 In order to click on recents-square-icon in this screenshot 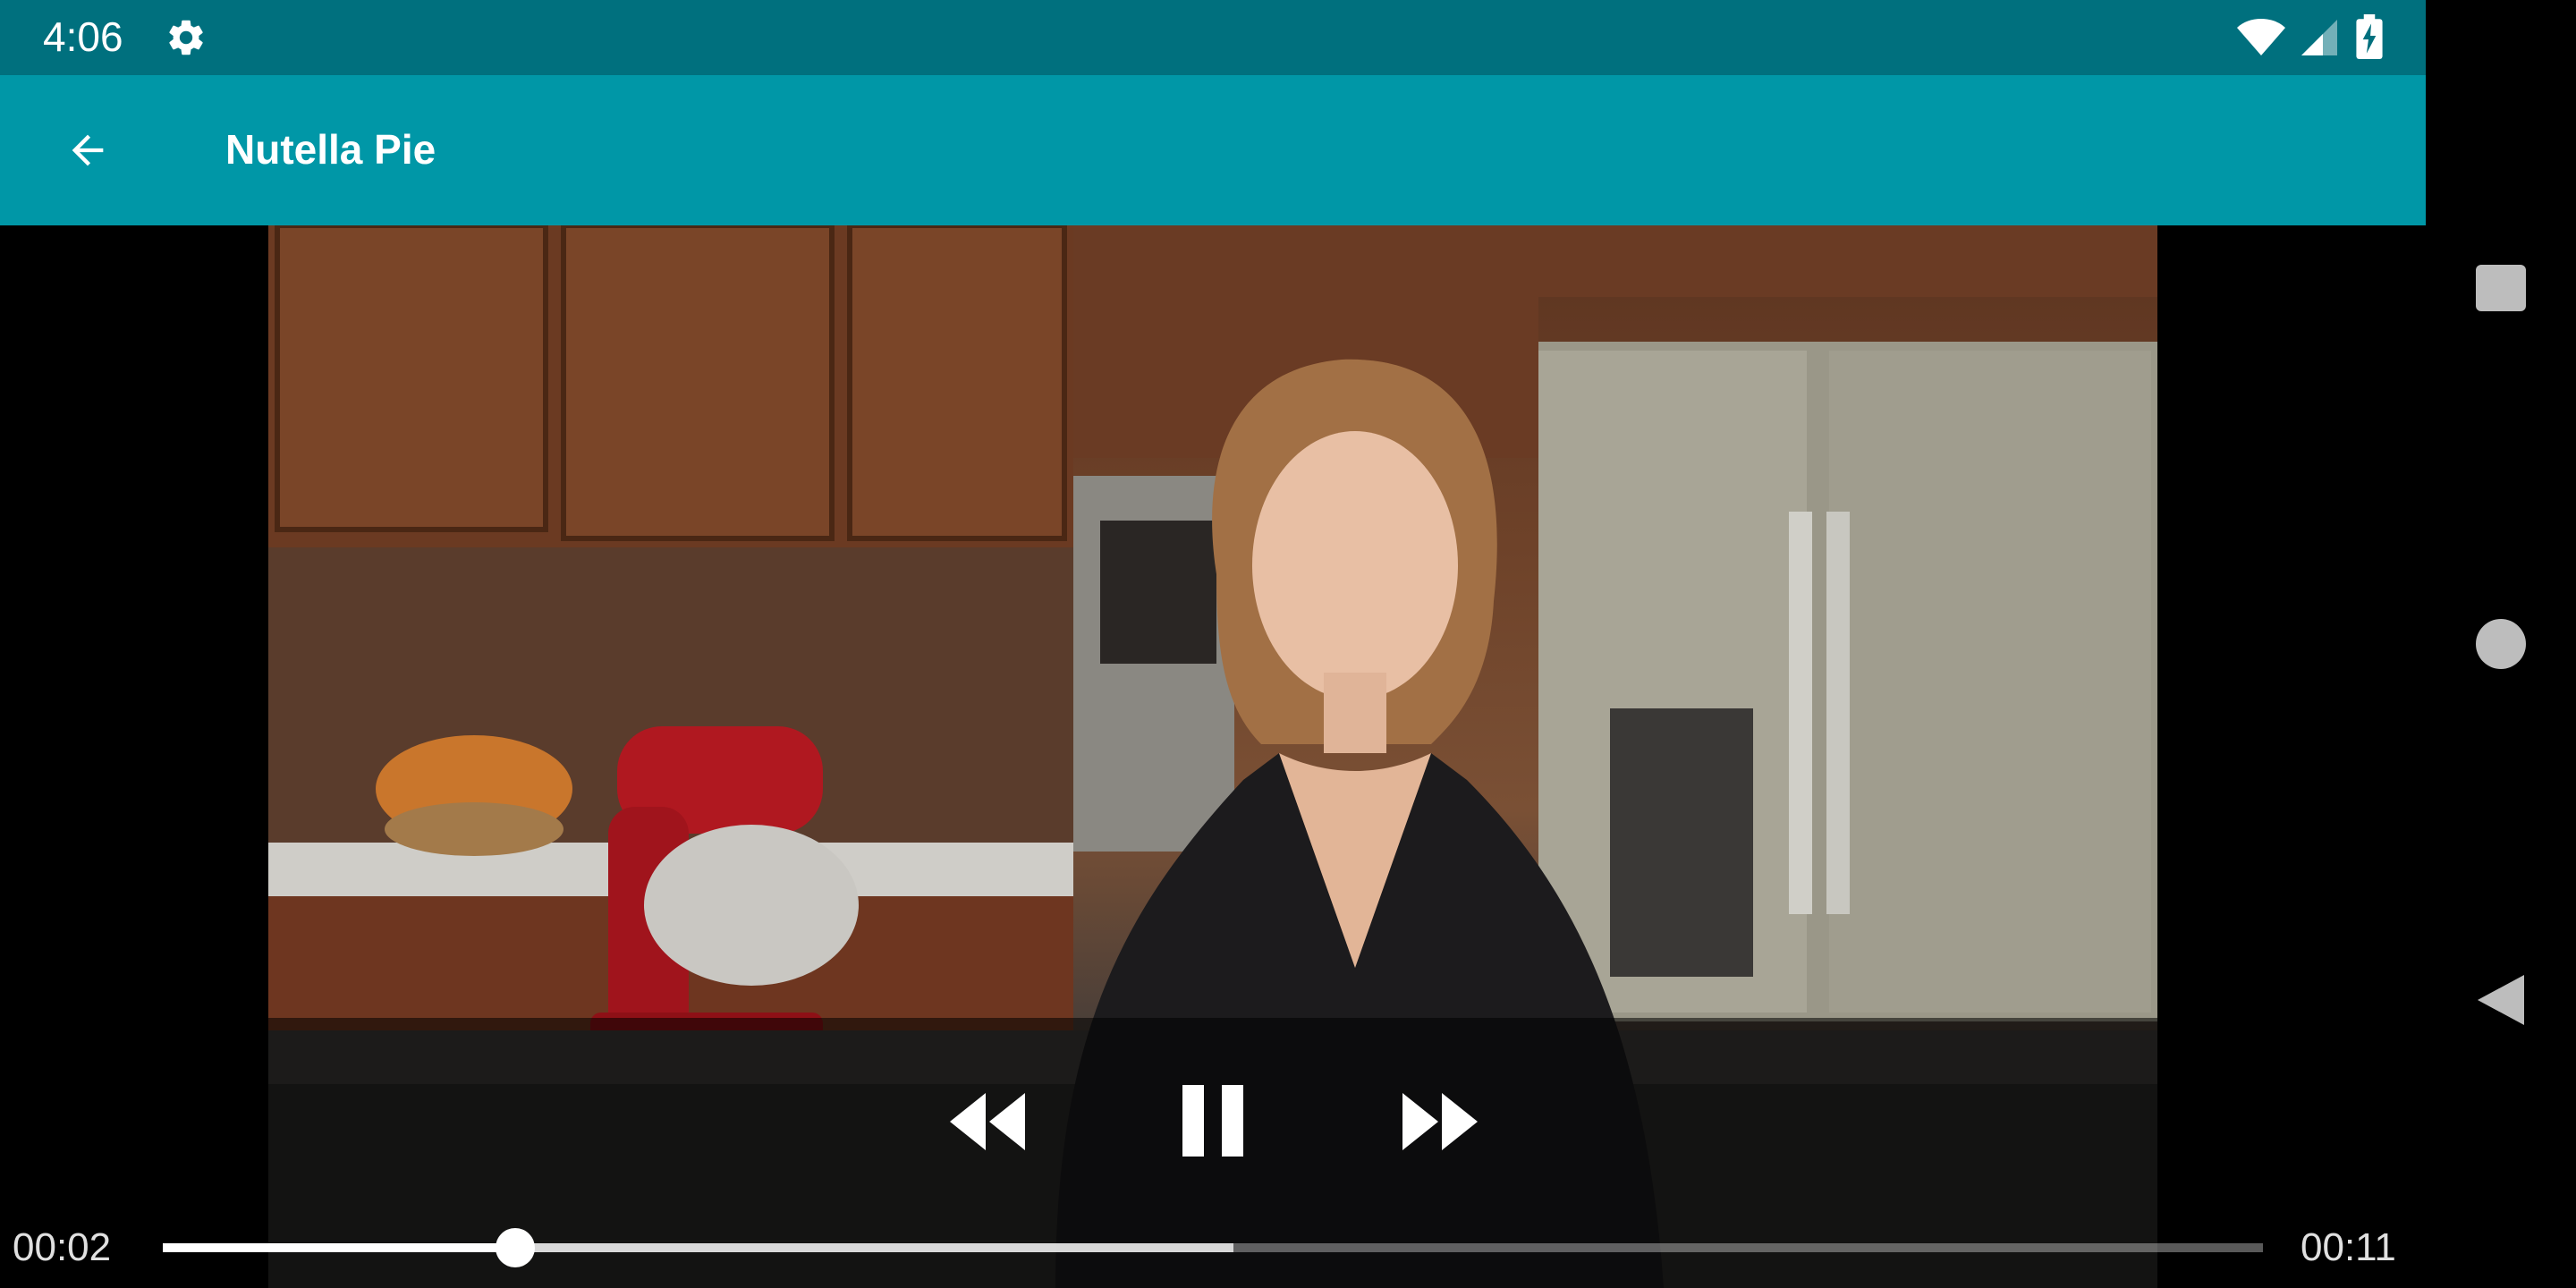, I will do `click(2501, 288)`.